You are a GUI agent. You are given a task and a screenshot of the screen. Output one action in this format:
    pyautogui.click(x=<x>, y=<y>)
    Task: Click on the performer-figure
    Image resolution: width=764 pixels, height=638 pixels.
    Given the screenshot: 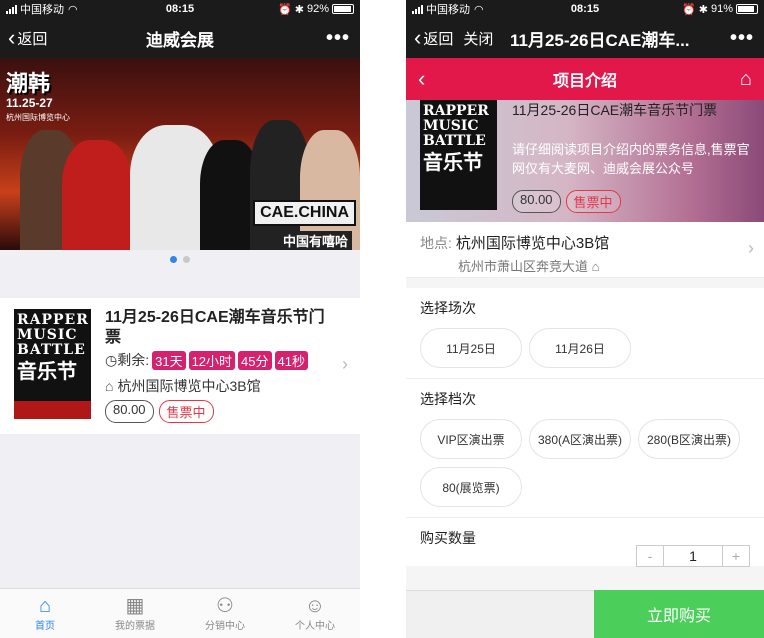 What is the action you would take?
    pyautogui.click(x=97, y=195)
    